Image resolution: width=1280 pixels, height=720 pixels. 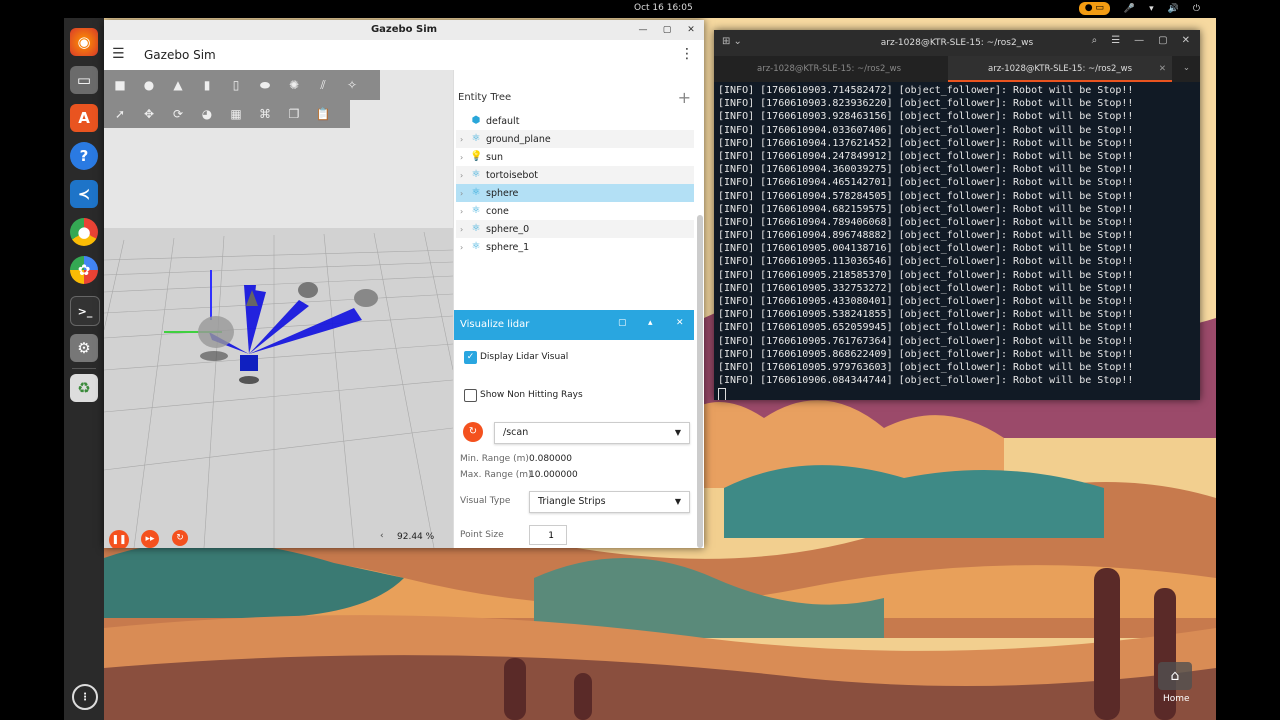 I want to click on microphone-icon: 🎤, so click(x=1129, y=9).